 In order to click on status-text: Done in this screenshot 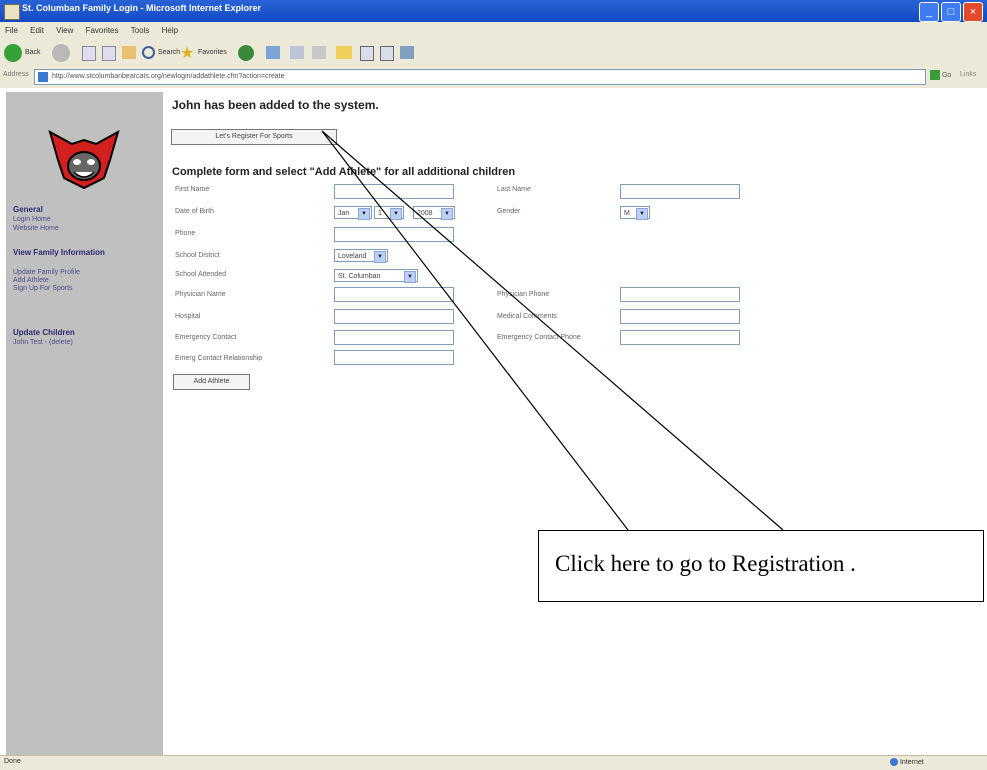, I will do `click(12, 761)`.